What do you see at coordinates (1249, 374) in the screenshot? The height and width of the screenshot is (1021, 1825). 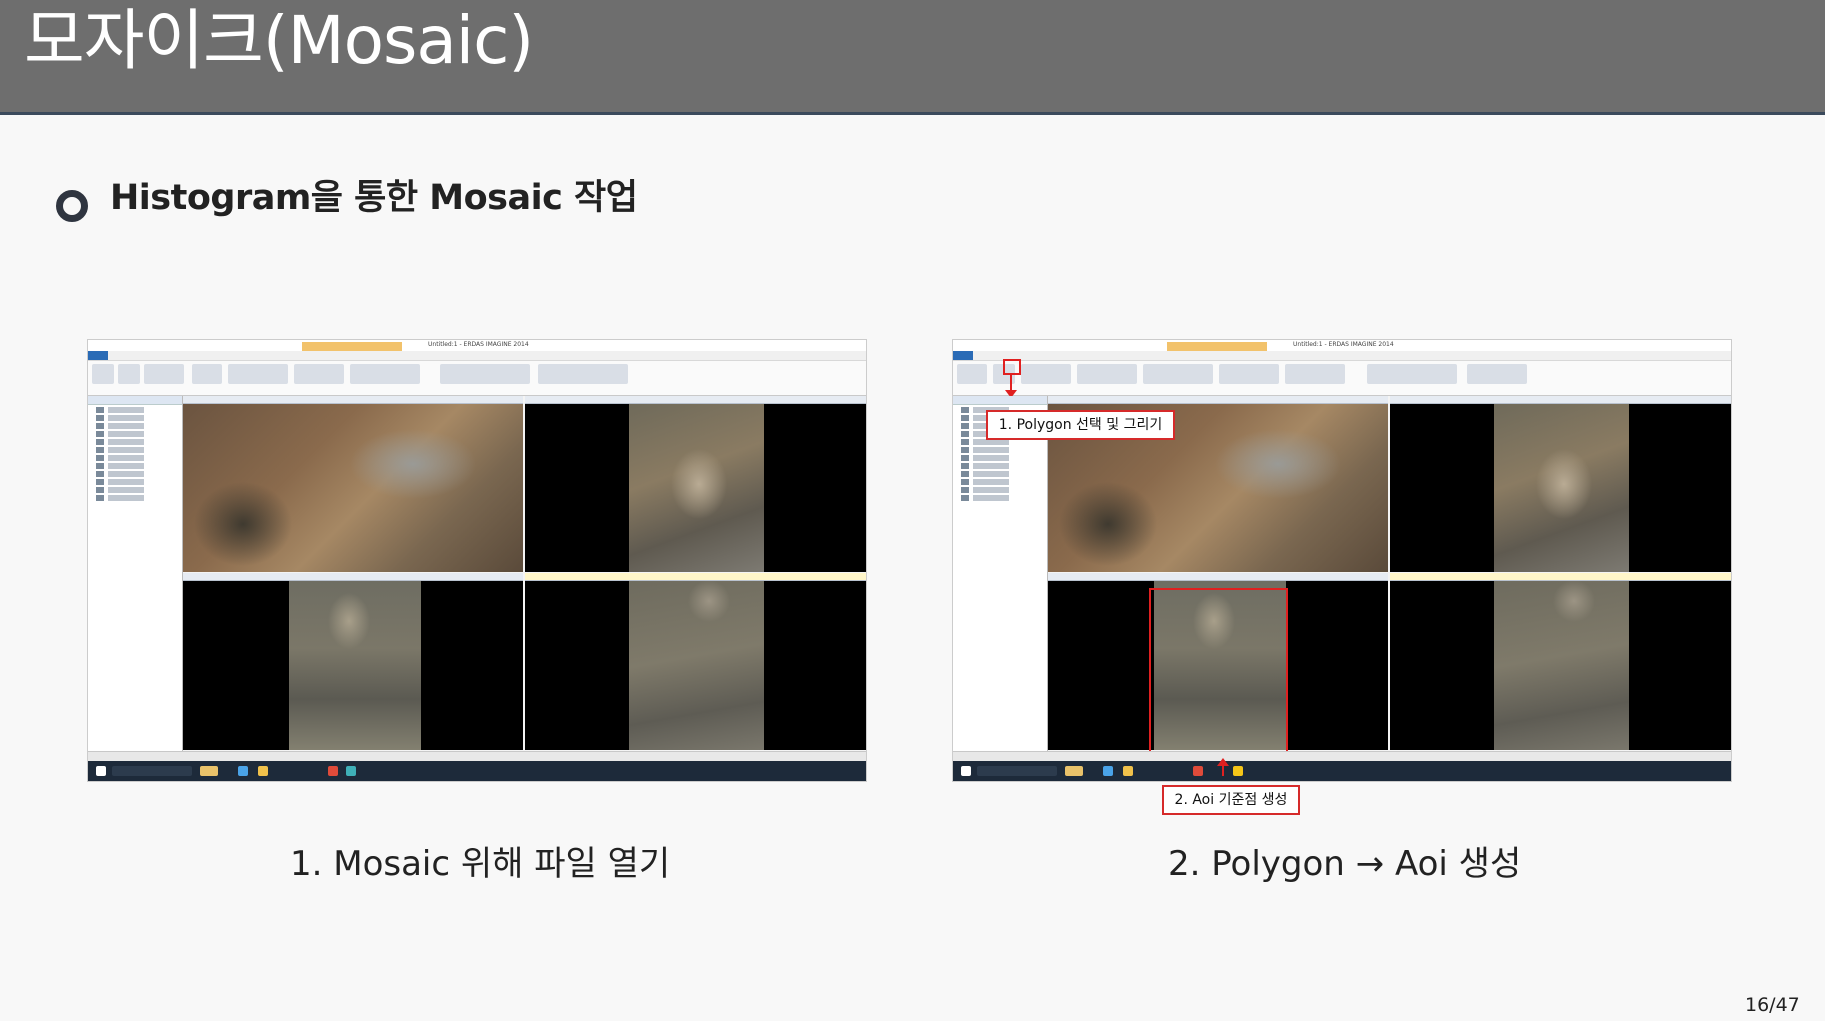 I see `insert-map-element-tools` at bounding box center [1249, 374].